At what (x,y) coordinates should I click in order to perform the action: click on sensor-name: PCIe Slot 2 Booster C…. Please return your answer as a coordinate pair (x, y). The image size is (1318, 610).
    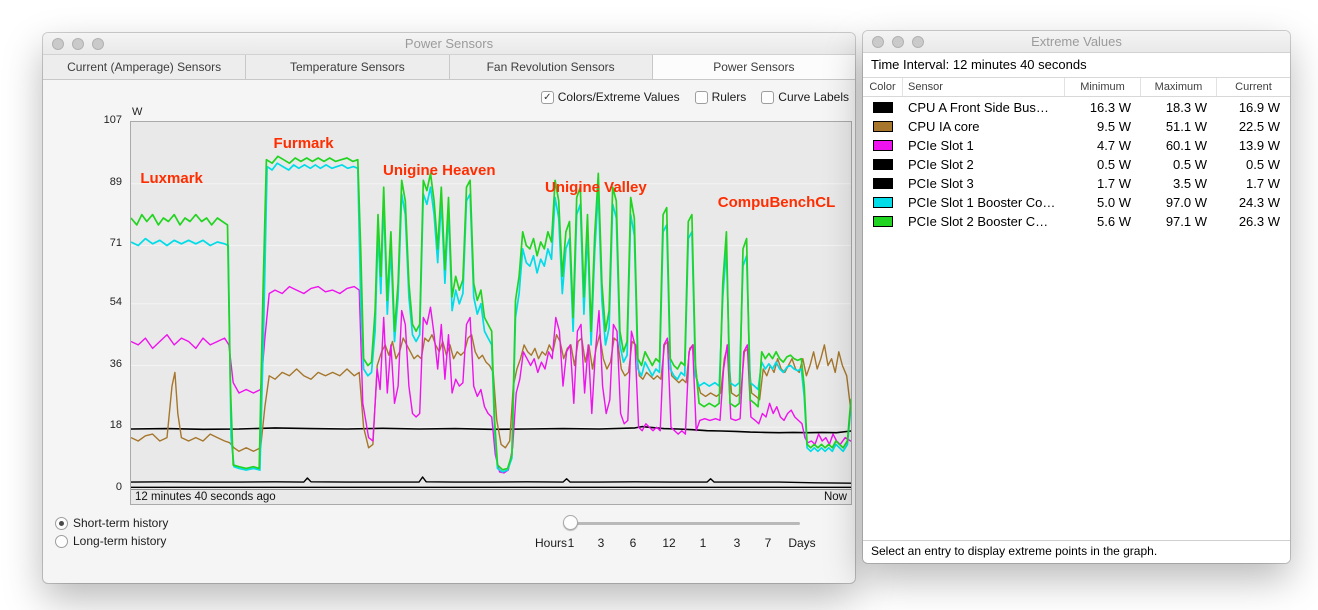
    Looking at the image, I should click on (978, 221).